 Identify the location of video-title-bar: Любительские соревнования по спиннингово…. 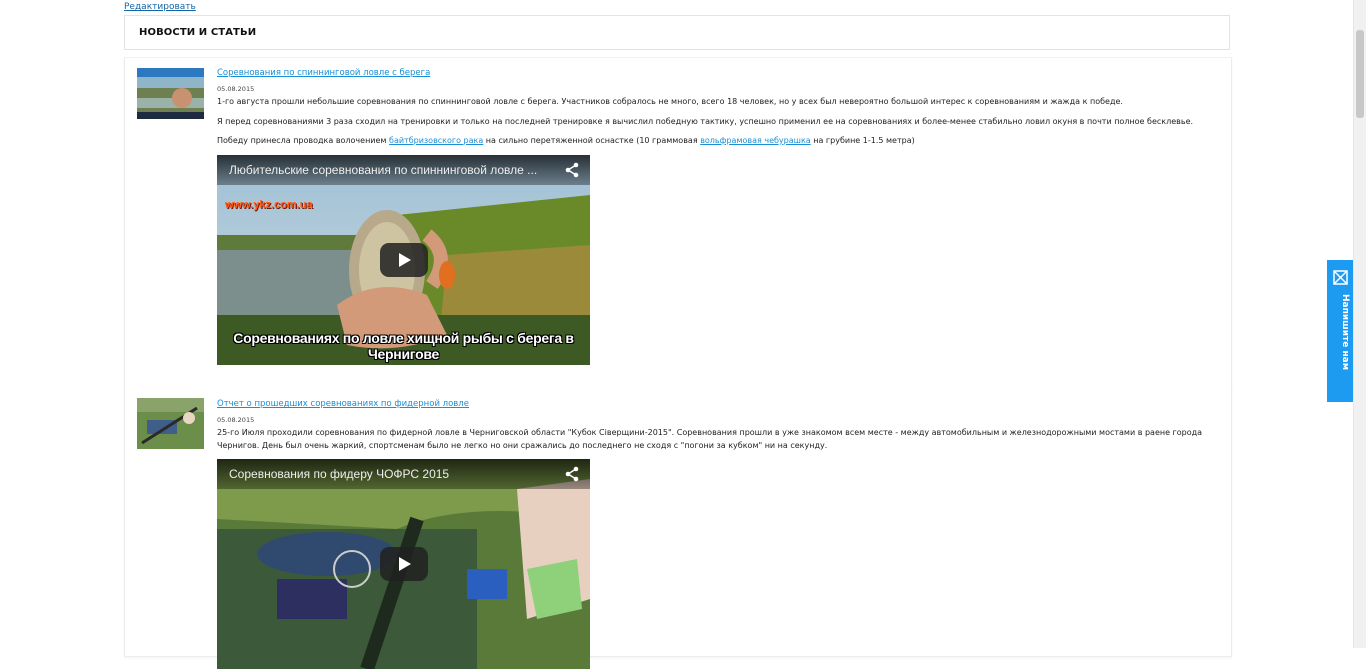
(403, 169).